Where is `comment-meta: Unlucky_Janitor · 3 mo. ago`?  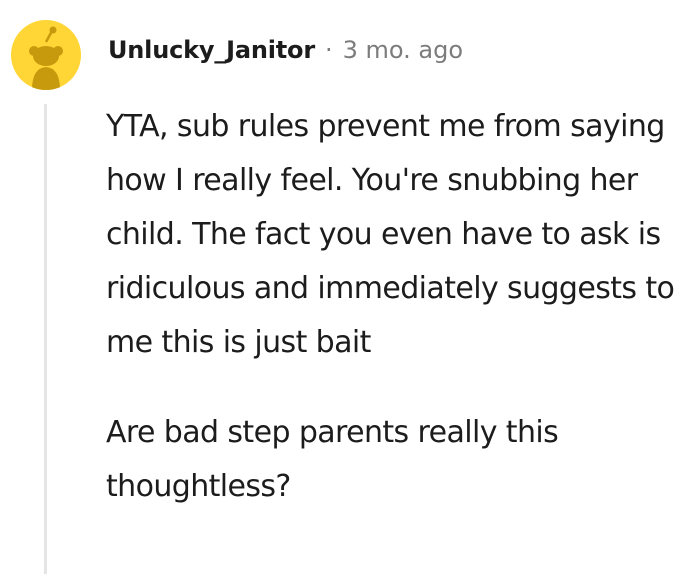
comment-meta: Unlucky_Janitor · 3 mo. ago is located at coordinates (285, 50).